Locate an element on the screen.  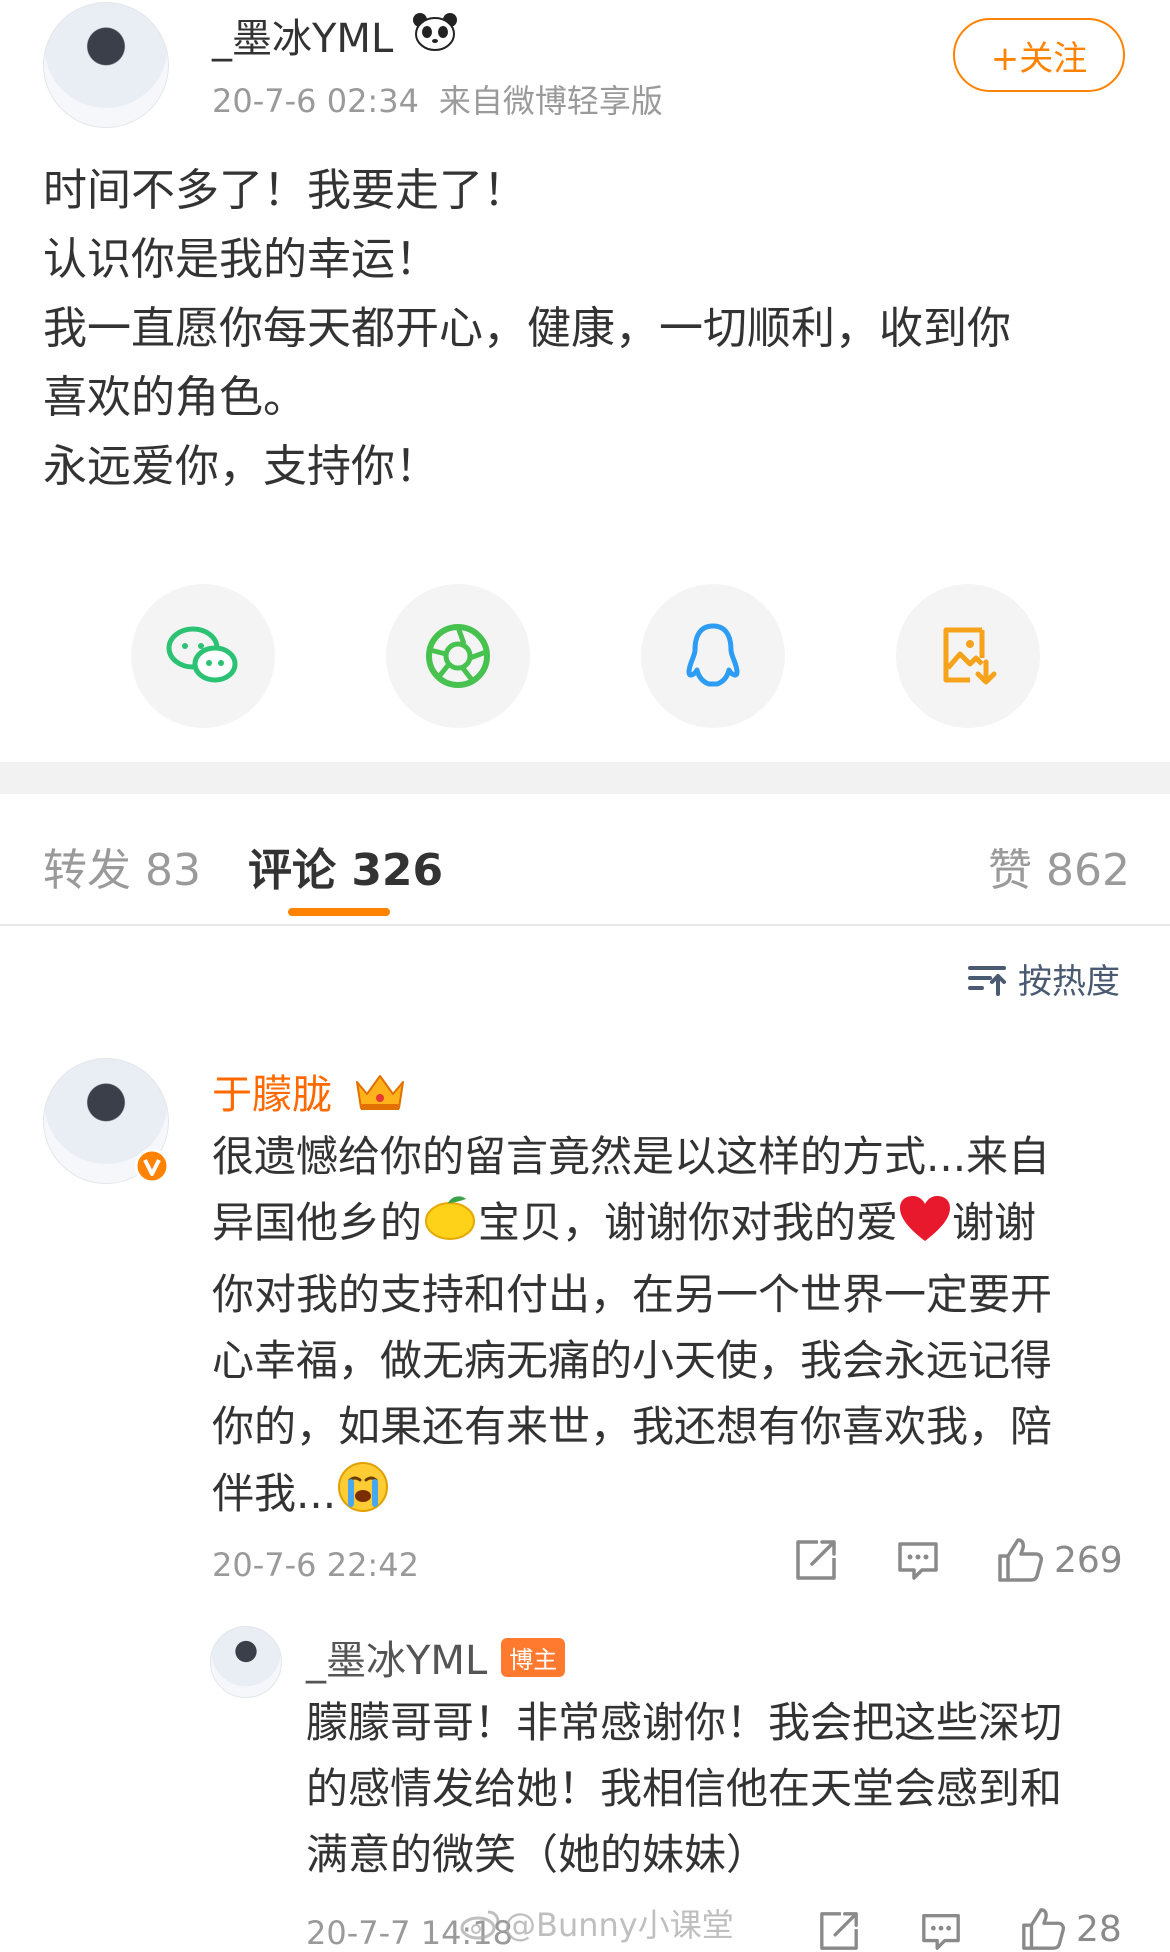
qq-icon is located at coordinates (713, 655).